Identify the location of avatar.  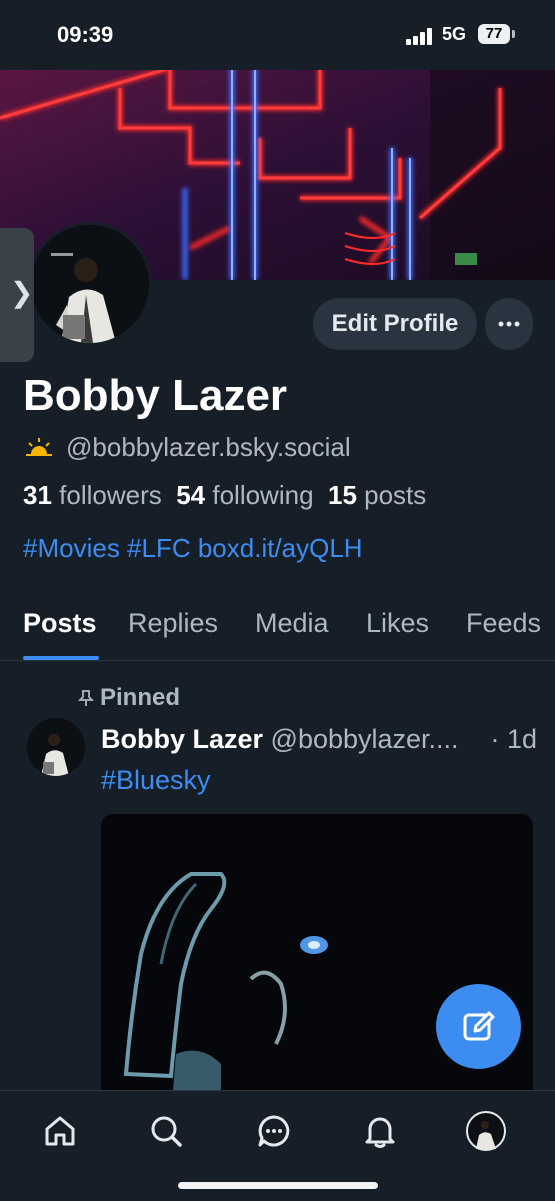
(90, 284).